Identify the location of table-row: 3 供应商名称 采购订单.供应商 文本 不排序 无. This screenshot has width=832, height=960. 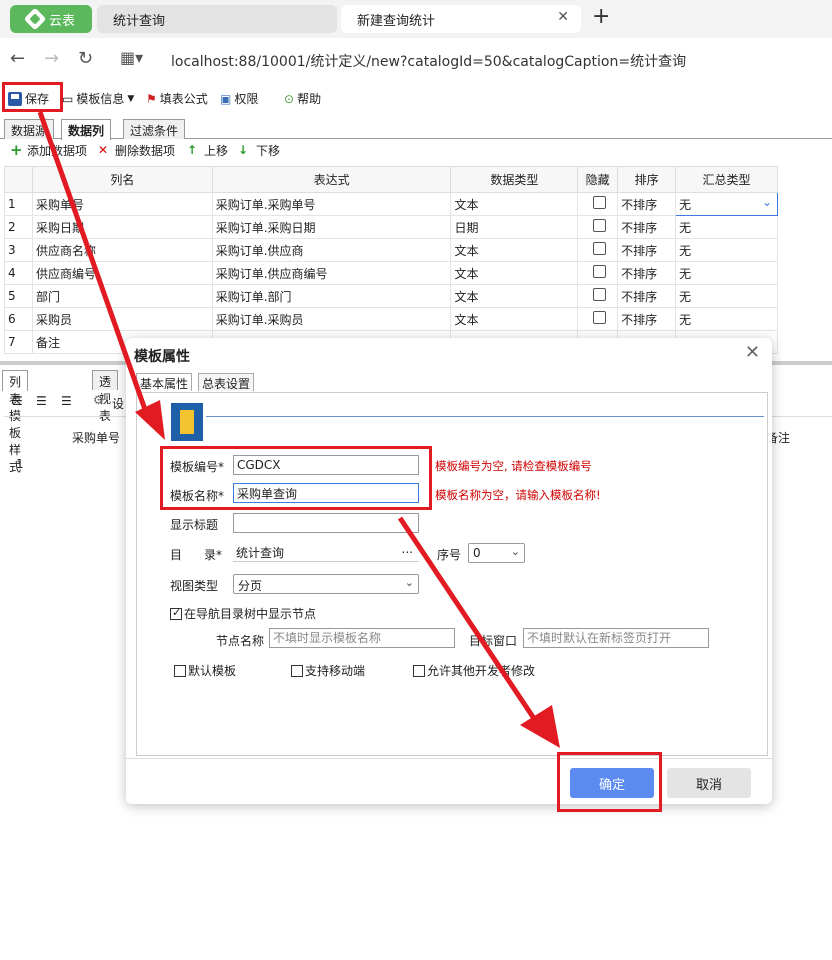
(391, 250).